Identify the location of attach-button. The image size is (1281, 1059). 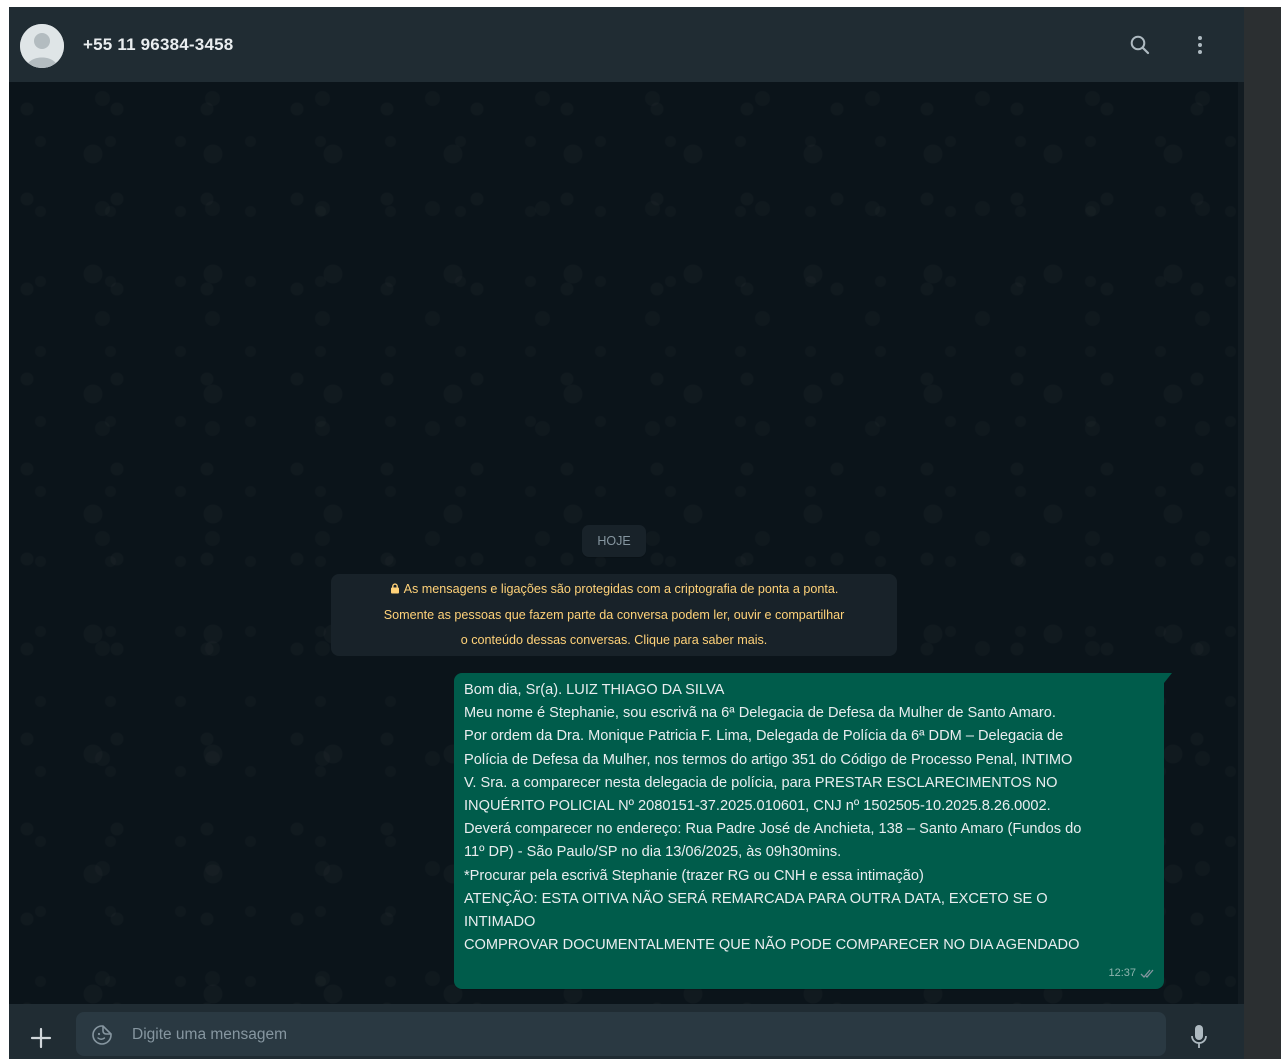
(41, 1038).